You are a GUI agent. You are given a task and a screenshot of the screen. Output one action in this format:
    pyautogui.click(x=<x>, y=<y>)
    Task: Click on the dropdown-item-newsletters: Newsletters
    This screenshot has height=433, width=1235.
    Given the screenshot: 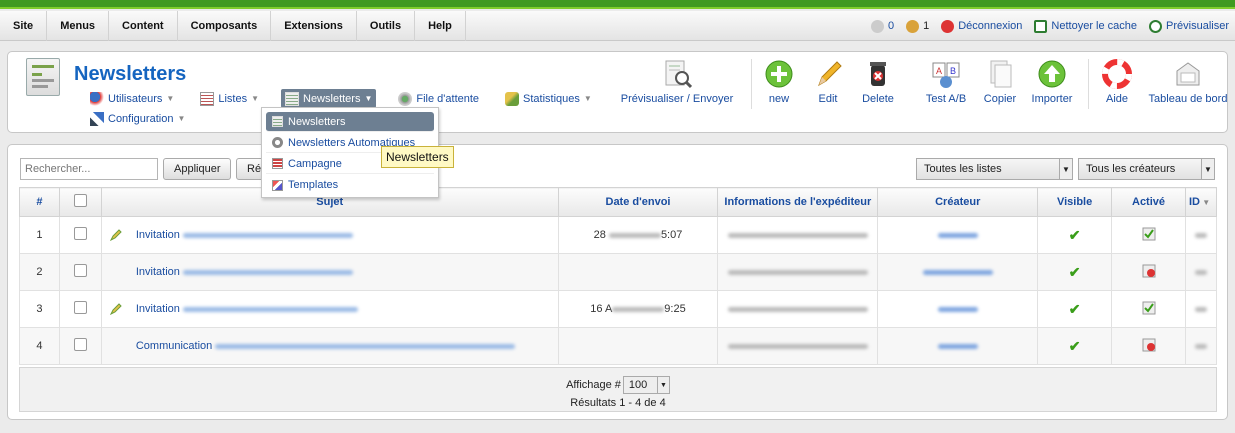 What is the action you would take?
    pyautogui.click(x=350, y=122)
    